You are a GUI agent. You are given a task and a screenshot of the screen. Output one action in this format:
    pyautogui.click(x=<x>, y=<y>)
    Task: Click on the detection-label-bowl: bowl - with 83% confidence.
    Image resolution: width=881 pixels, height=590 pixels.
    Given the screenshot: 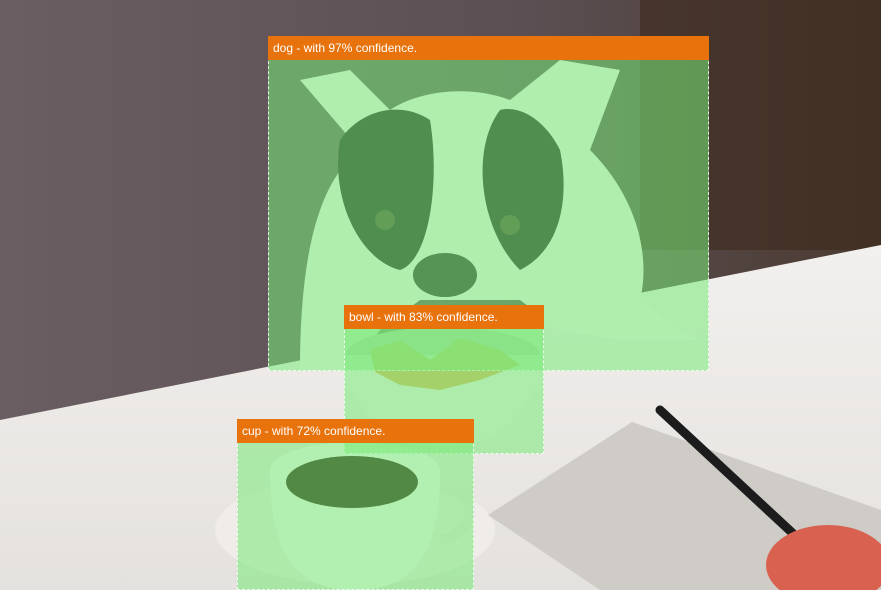 What is the action you would take?
    pyautogui.click(x=444, y=317)
    